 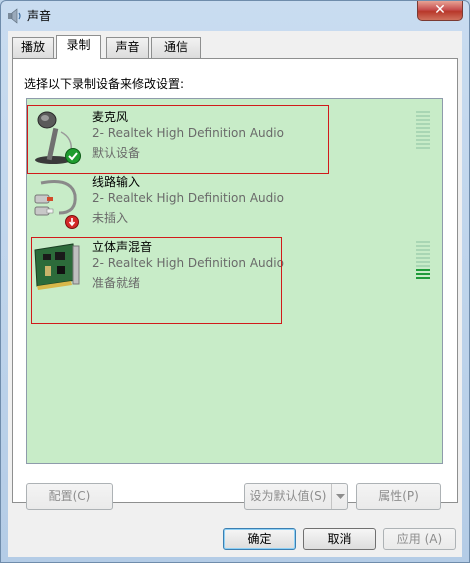 I want to click on close-icon: ✕, so click(x=440, y=10).